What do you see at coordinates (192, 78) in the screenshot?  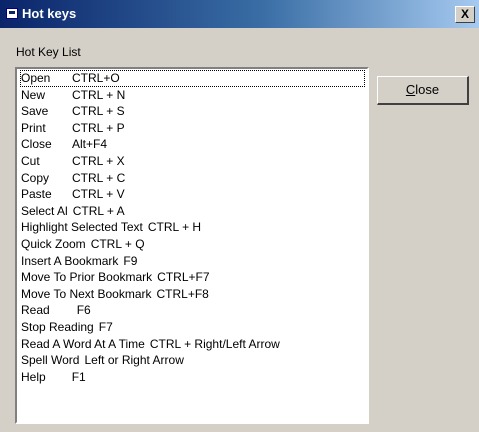 I see `hot-key-item: Open CTRL+O` at bounding box center [192, 78].